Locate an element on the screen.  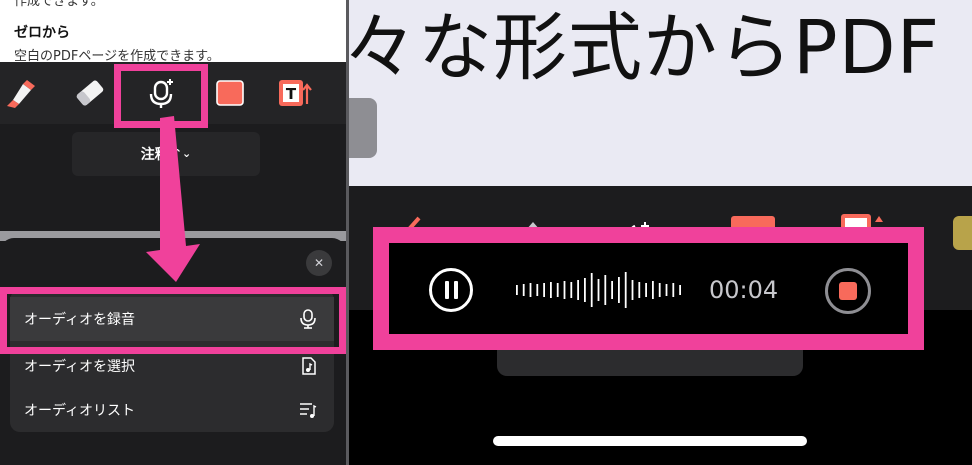
svg-text: T is located at coordinates (291, 94).